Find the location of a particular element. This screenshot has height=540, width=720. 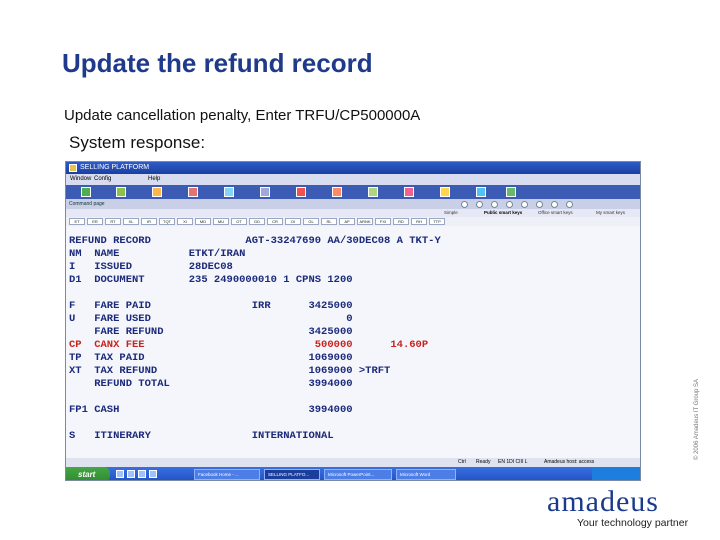

home-icon is located at coordinates (86, 192).